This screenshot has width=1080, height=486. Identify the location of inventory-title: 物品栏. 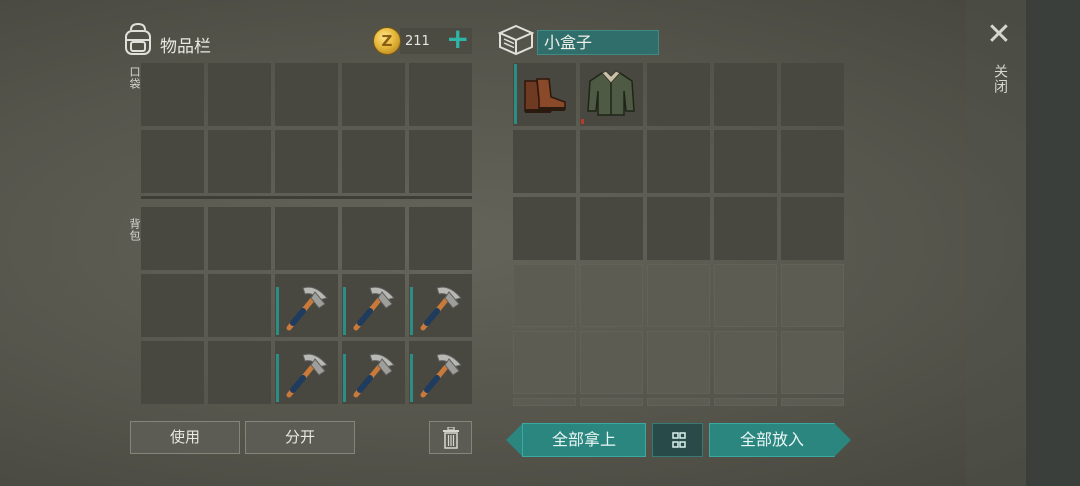
(185, 47).